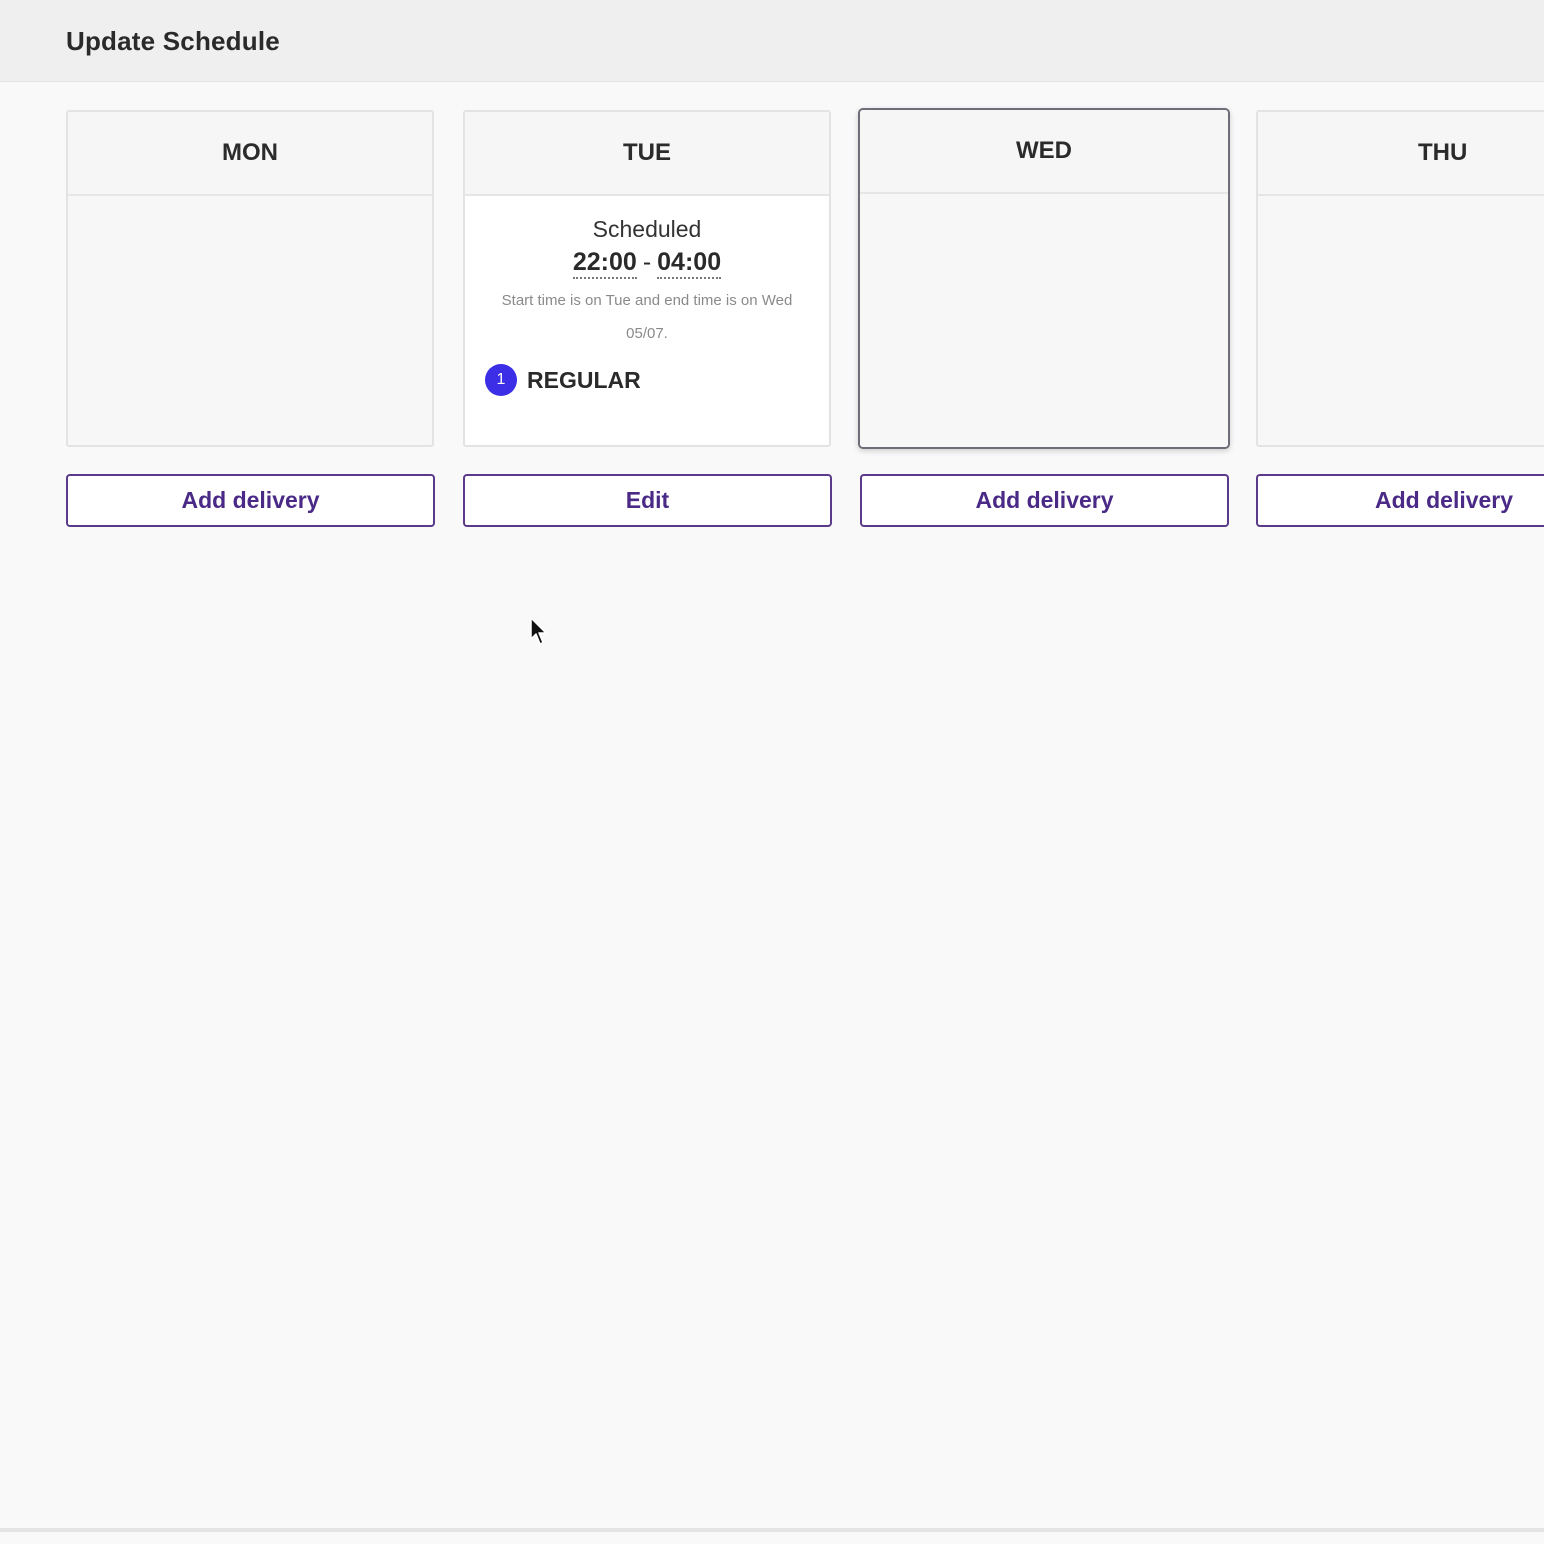  What do you see at coordinates (647, 229) in the screenshot?
I see `schedule-status: Scheduled` at bounding box center [647, 229].